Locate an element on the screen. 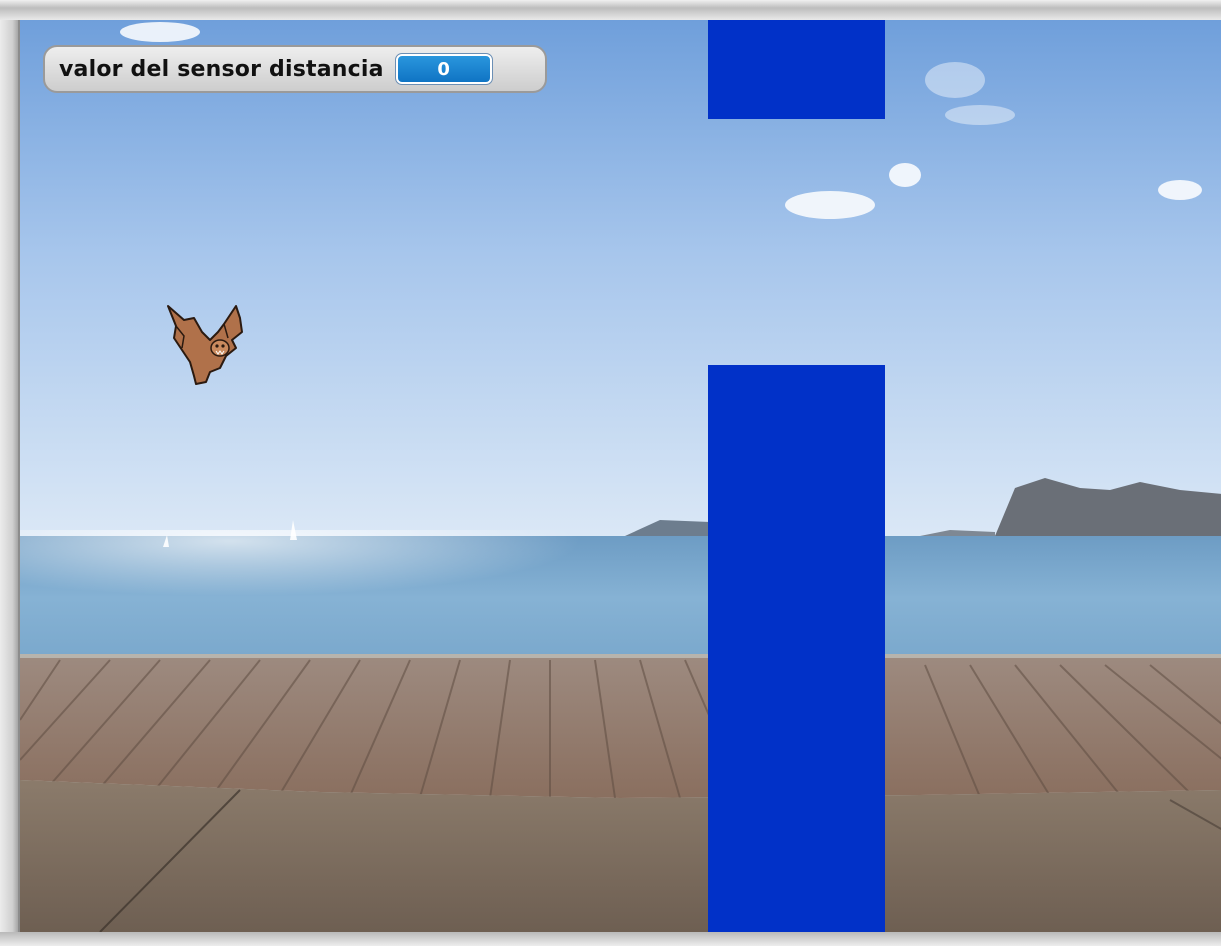 The height and width of the screenshot is (946, 1221). pipe-bottom is located at coordinates (796, 648).